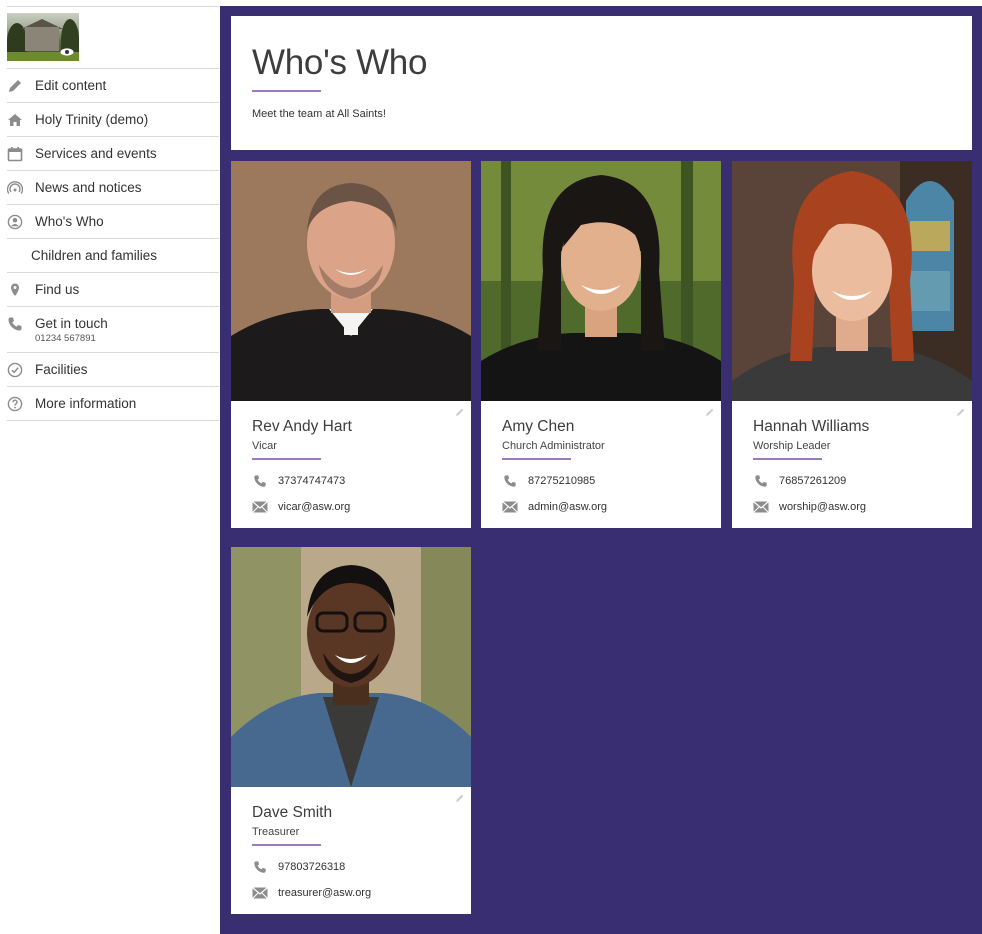 This screenshot has height=934, width=982. What do you see at coordinates (113, 369) in the screenshot?
I see `sidebar-item-facilities: Facilities` at bounding box center [113, 369].